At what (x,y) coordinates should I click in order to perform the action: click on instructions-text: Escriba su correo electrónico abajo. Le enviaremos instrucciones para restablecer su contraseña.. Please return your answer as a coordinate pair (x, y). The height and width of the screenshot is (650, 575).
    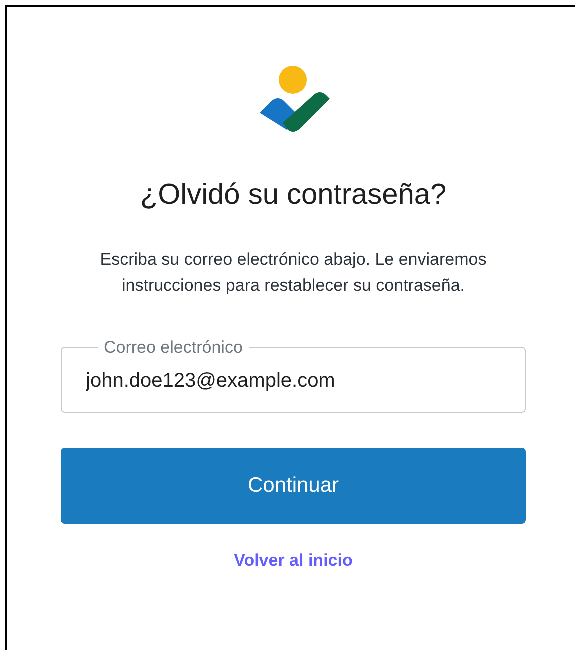
    Looking at the image, I should click on (293, 272).